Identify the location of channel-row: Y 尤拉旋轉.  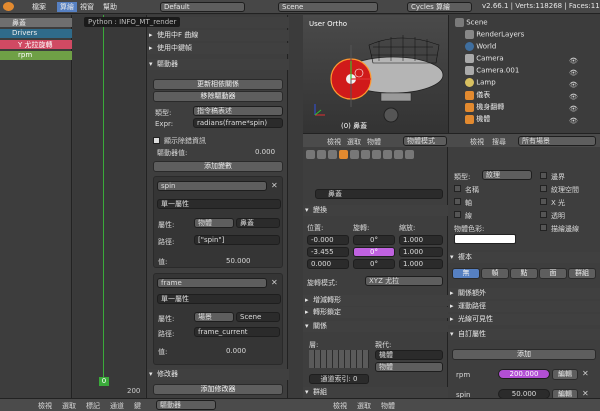
(36, 44).